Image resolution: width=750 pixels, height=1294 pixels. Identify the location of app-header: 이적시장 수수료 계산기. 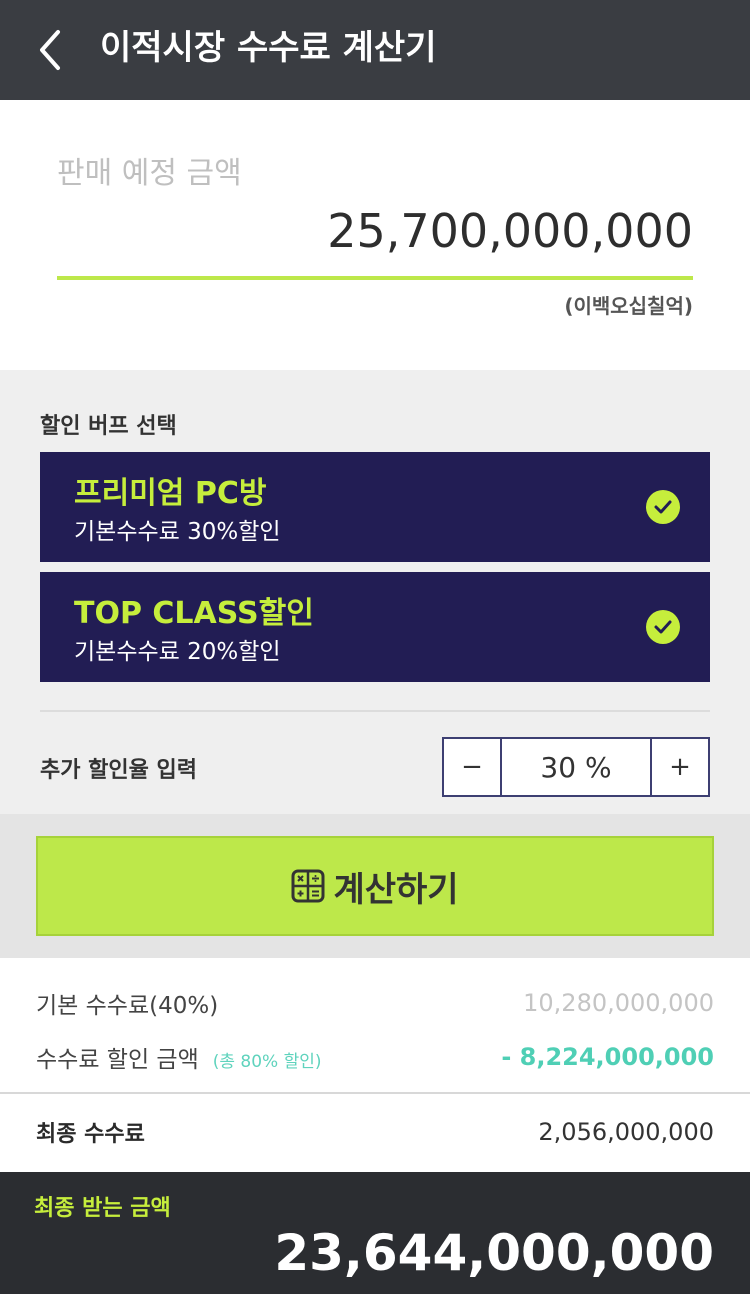
(375, 50).